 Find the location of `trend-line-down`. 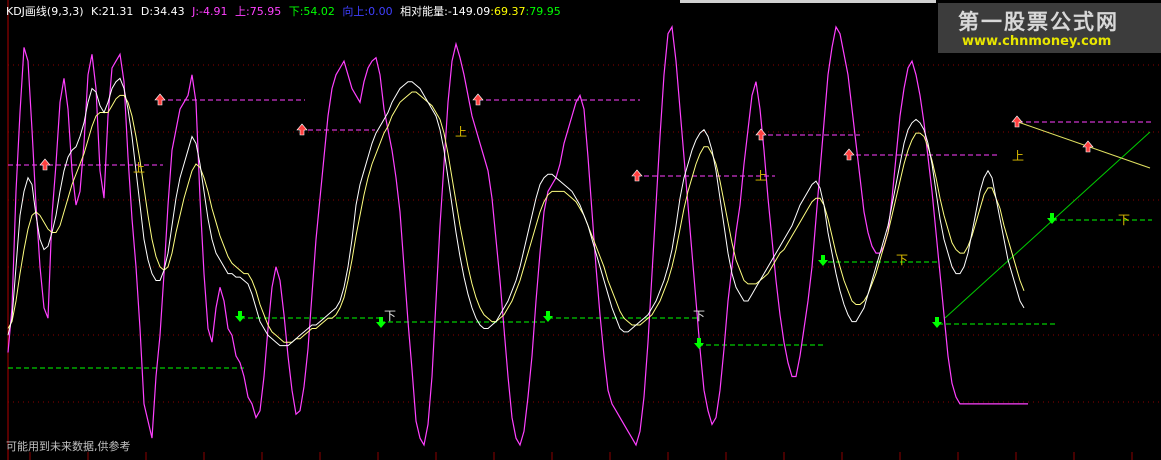

trend-line-down is located at coordinates (1084, 145).